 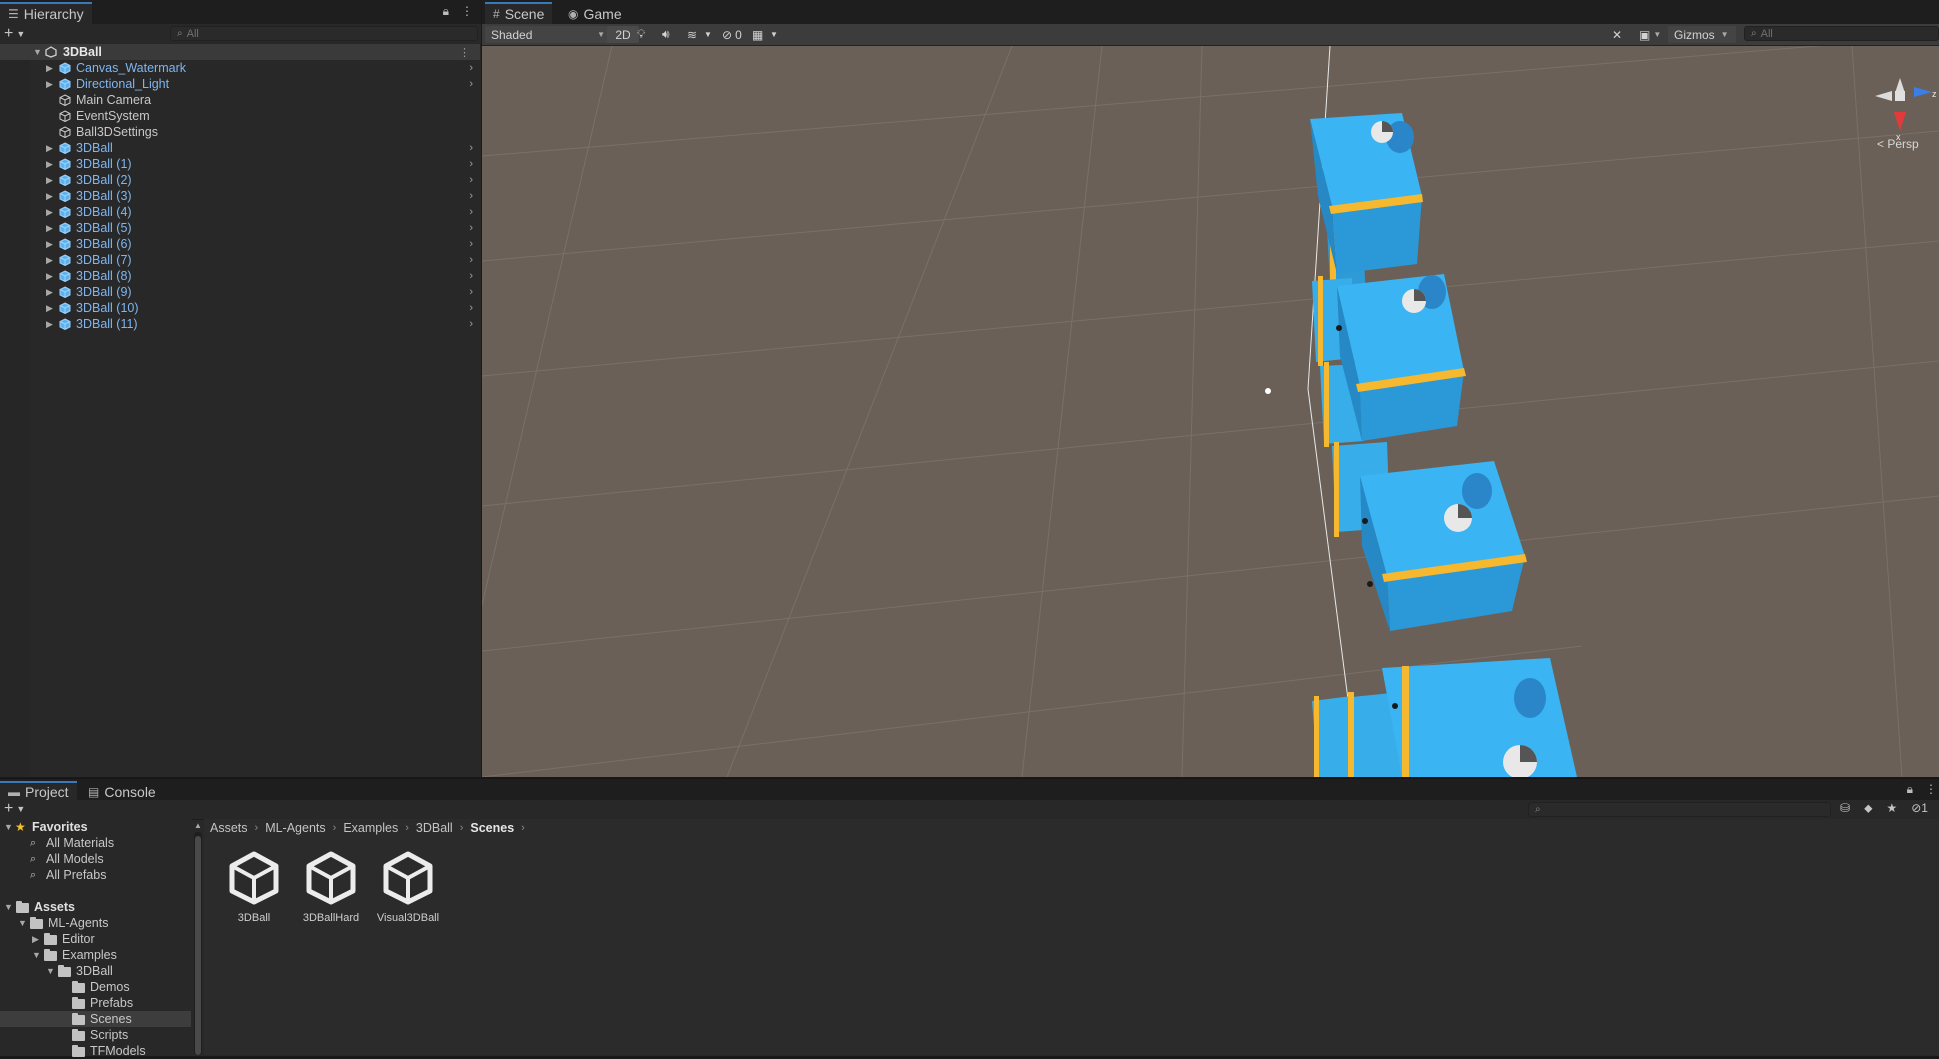 What do you see at coordinates (1898, 144) in the screenshot?
I see `projection-toggle: < Persp` at bounding box center [1898, 144].